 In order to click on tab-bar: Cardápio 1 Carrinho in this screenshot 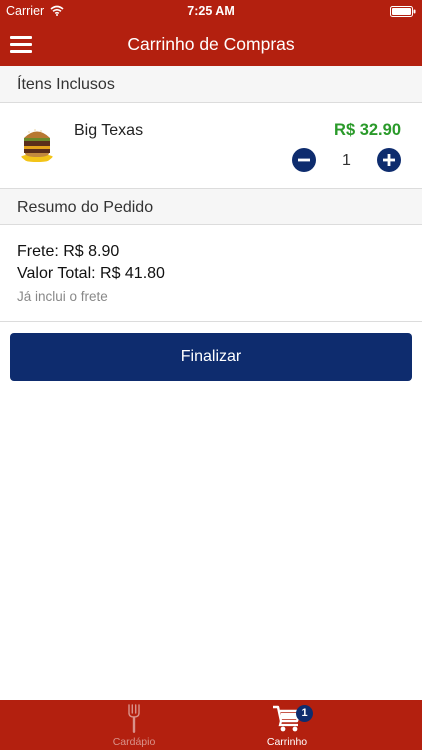, I will do `click(211, 725)`.